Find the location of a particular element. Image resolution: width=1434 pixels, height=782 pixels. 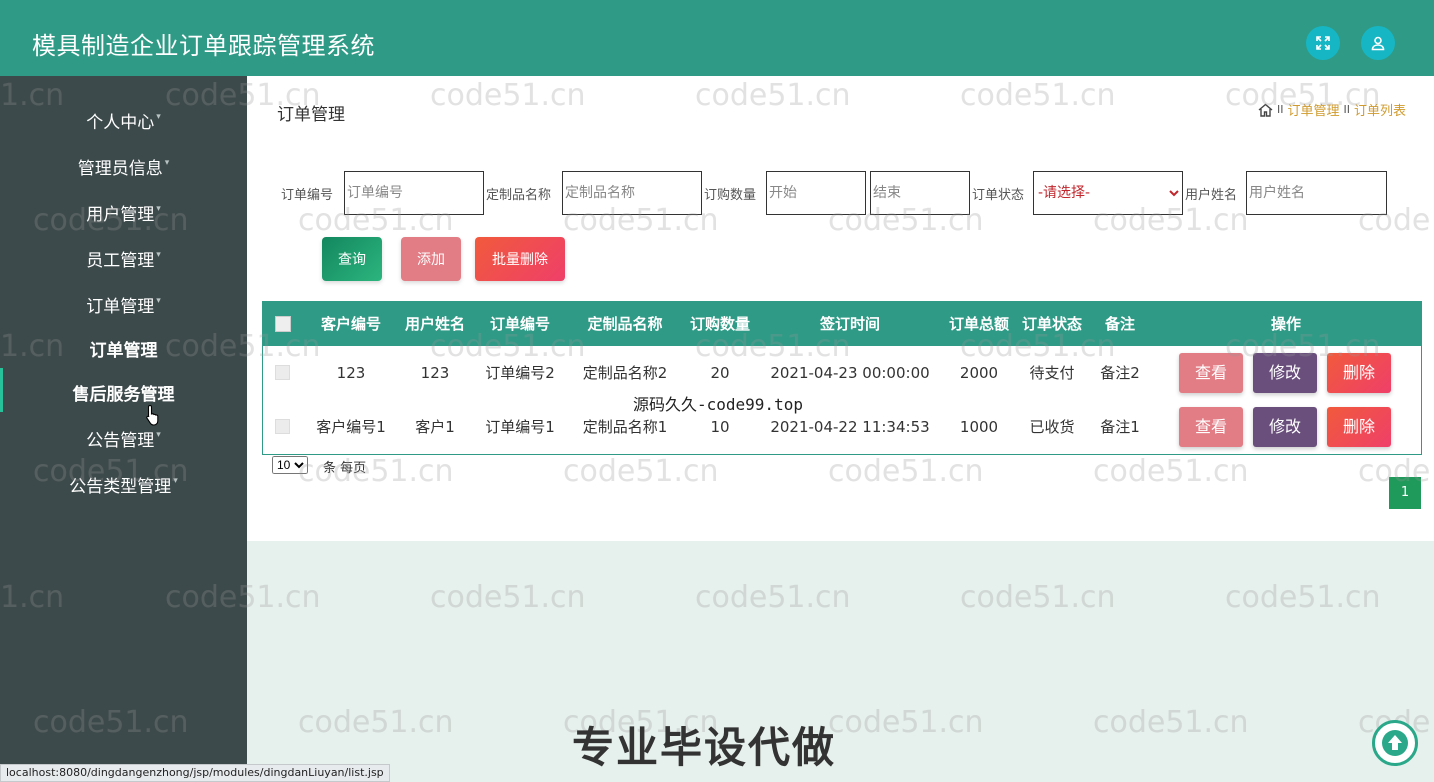

cell-order-no: 订单编号1 is located at coordinates (520, 427).